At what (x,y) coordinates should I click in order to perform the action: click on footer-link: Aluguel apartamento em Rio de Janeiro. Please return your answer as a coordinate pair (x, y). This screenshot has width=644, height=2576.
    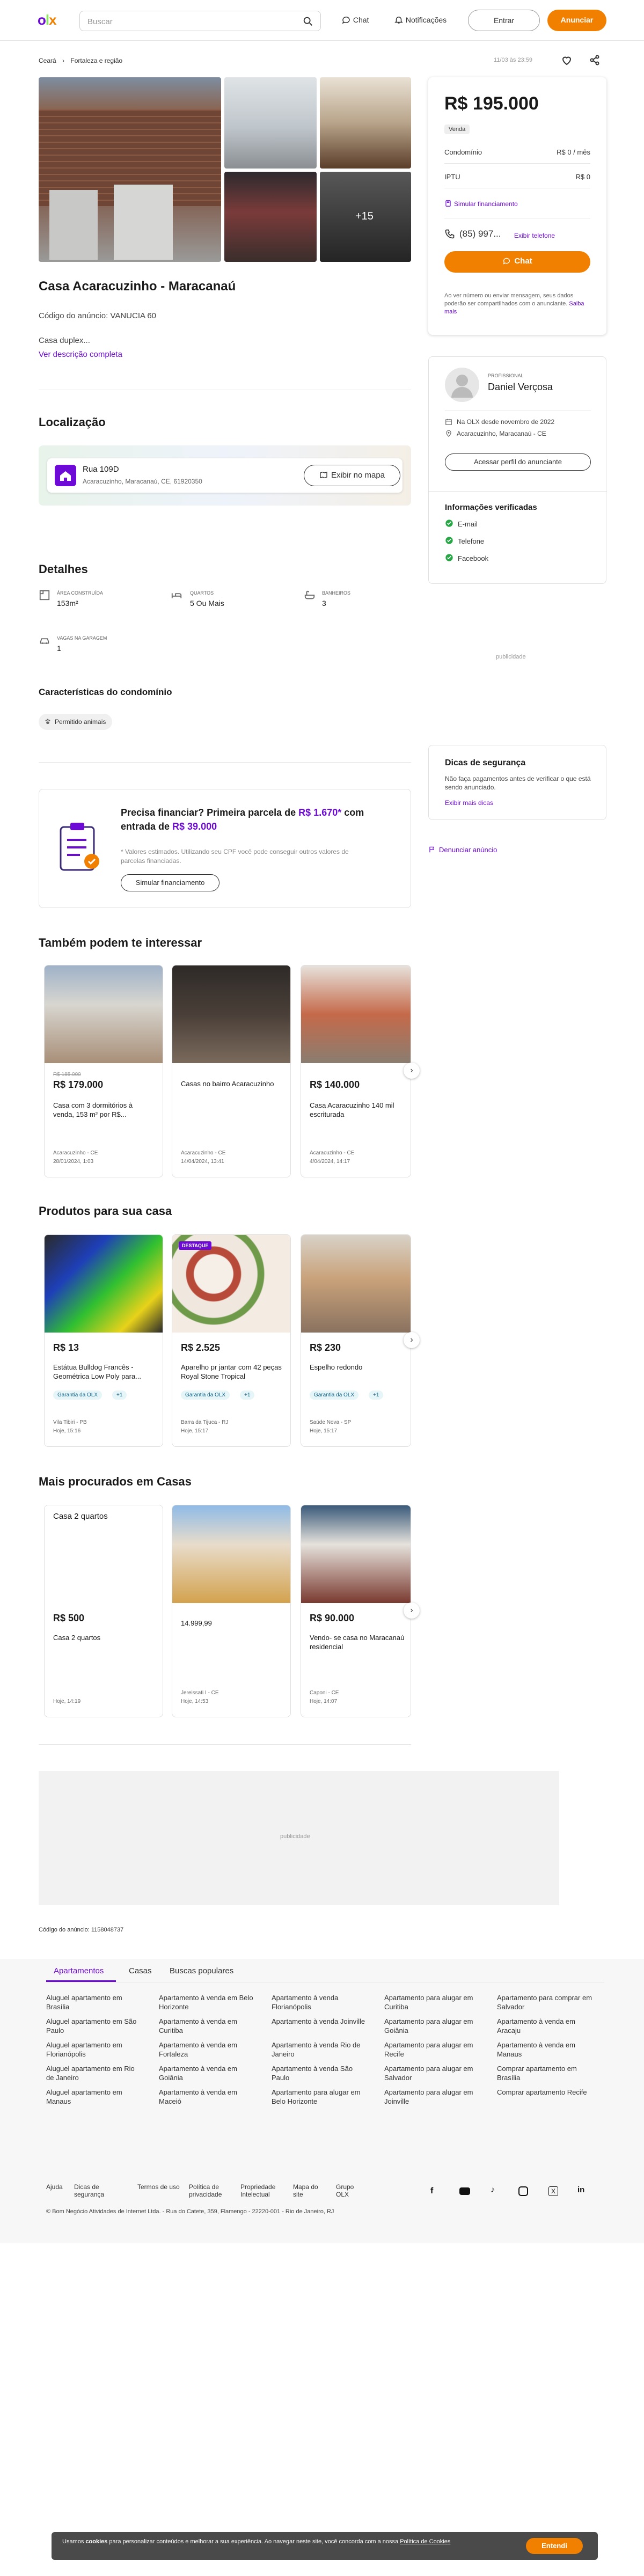
    Looking at the image, I should click on (94, 2073).